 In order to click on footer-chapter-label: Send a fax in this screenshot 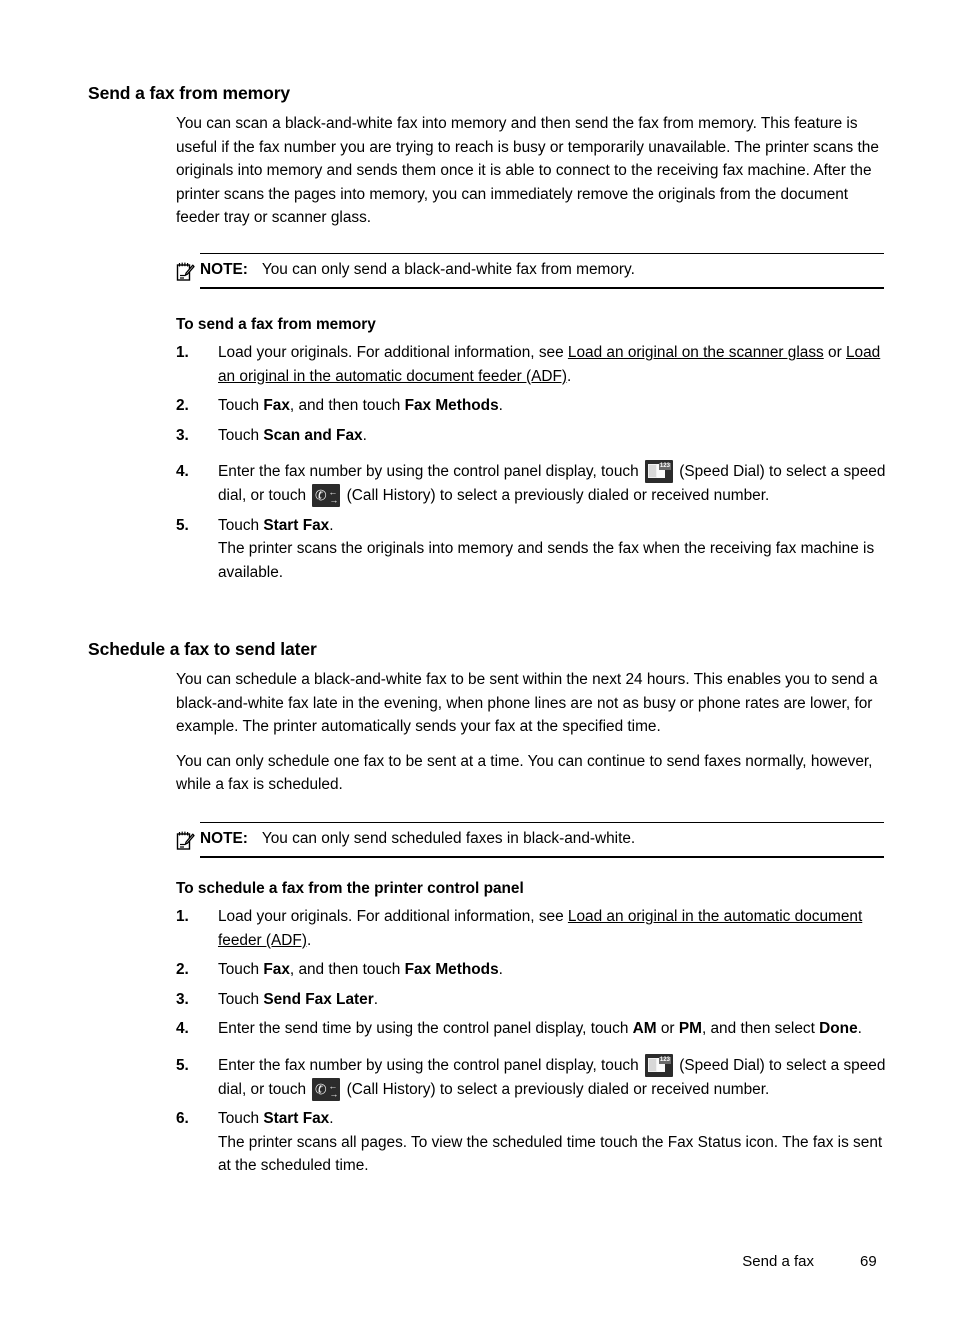, I will do `click(778, 1261)`.